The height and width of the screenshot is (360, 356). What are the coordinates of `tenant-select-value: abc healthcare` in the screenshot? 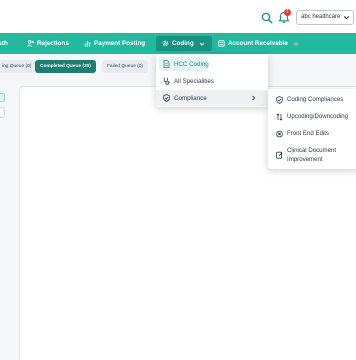 It's located at (321, 17).